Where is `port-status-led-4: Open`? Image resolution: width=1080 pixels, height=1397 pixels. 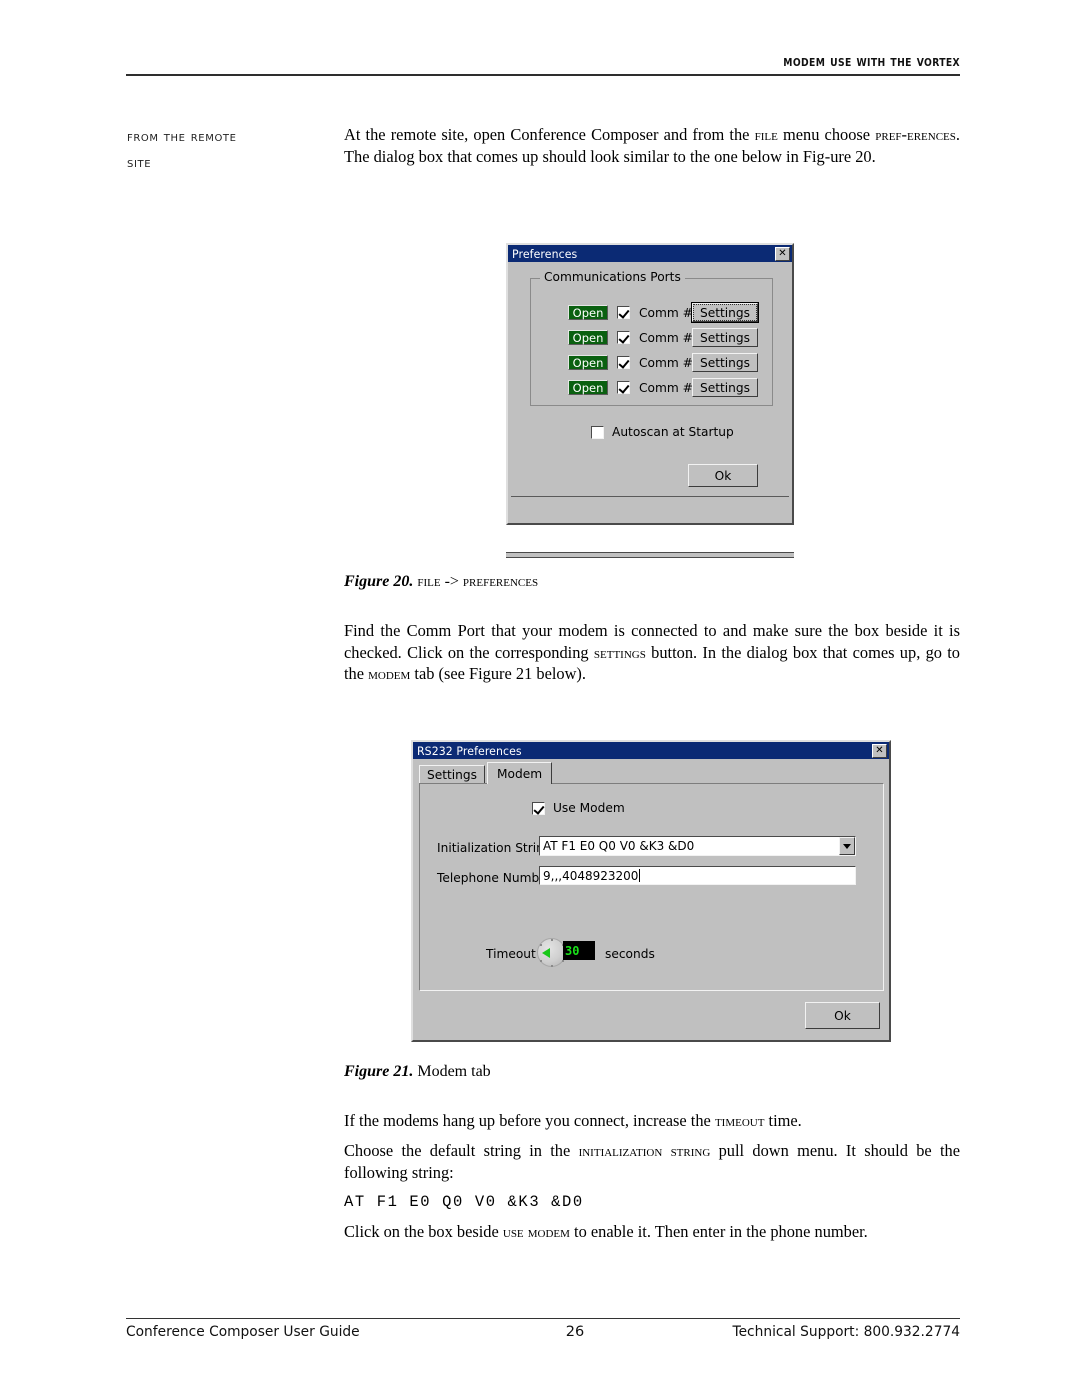 port-status-led-4: Open is located at coordinates (588, 387).